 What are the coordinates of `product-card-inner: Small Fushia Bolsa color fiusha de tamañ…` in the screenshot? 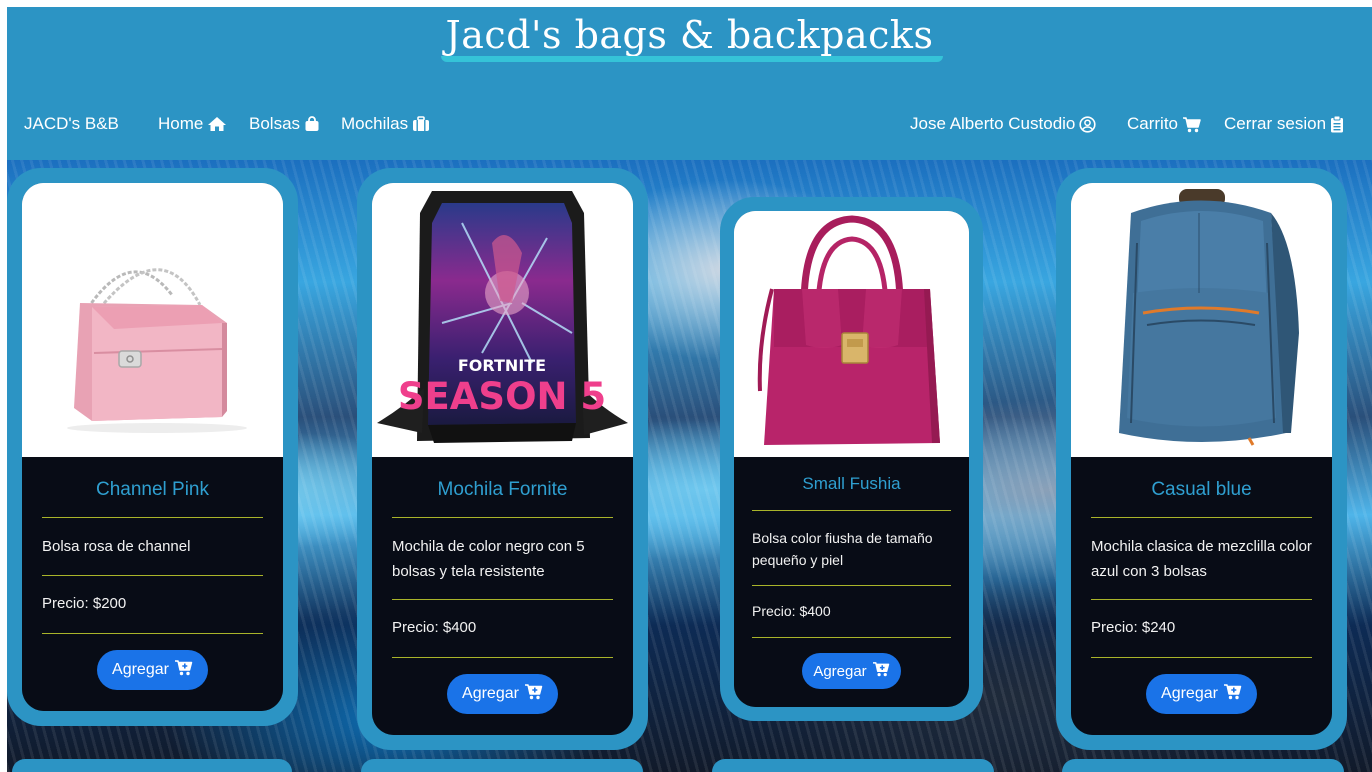 It's located at (851, 459).